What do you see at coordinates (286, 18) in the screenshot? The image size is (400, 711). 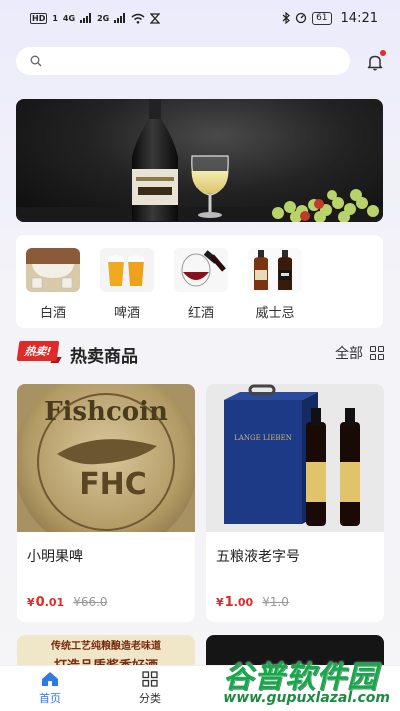 I see `bluetooth-icon` at bounding box center [286, 18].